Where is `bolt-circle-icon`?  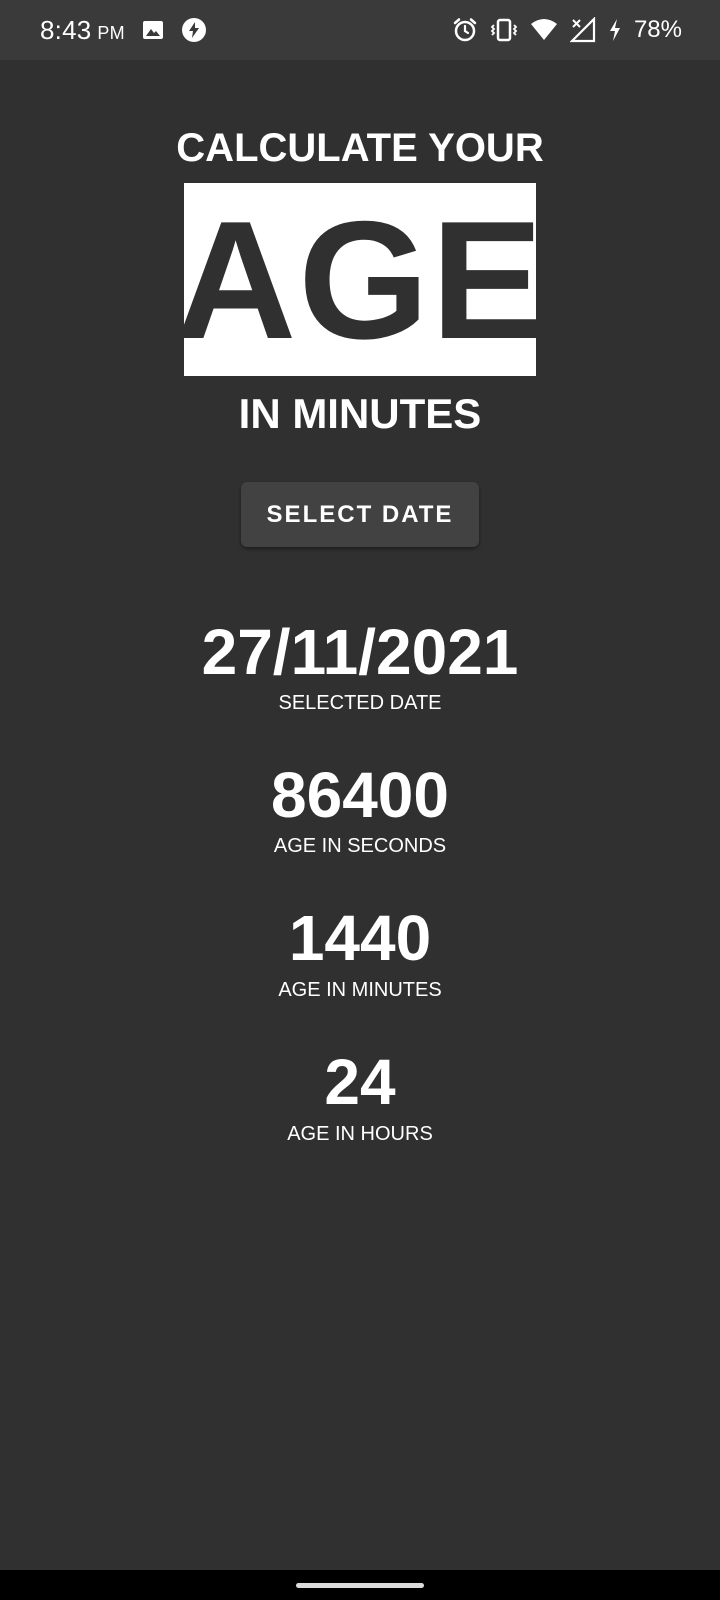 bolt-circle-icon is located at coordinates (194, 30).